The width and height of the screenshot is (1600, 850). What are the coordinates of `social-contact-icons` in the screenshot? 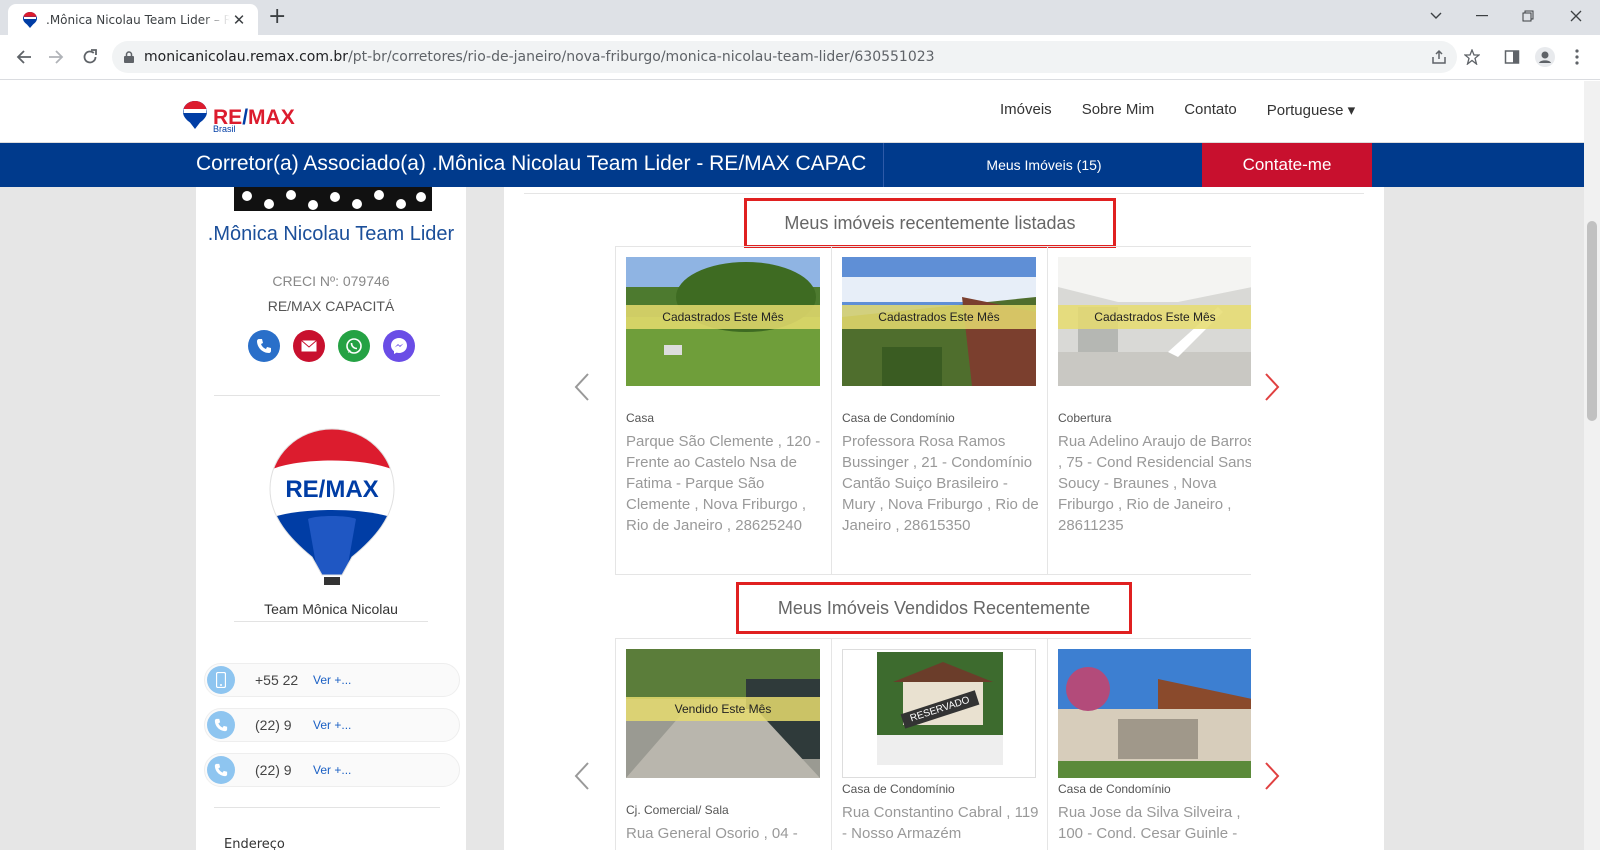 It's located at (338, 346).